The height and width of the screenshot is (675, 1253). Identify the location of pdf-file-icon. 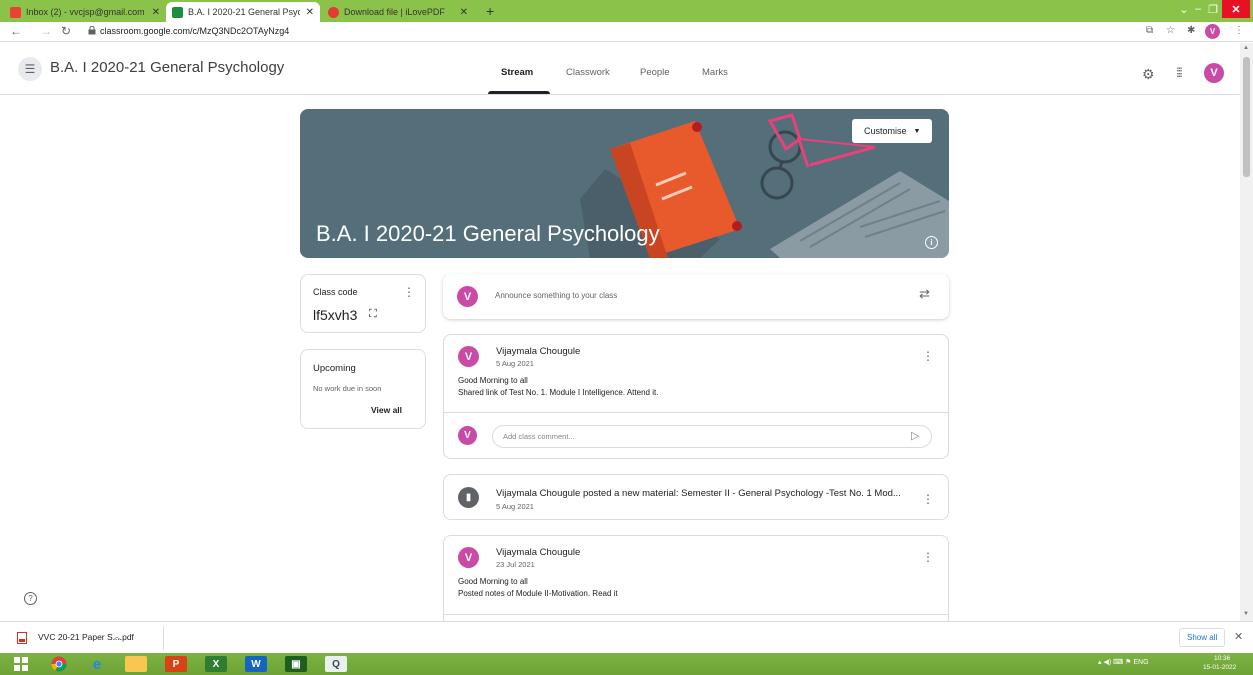
(22, 638).